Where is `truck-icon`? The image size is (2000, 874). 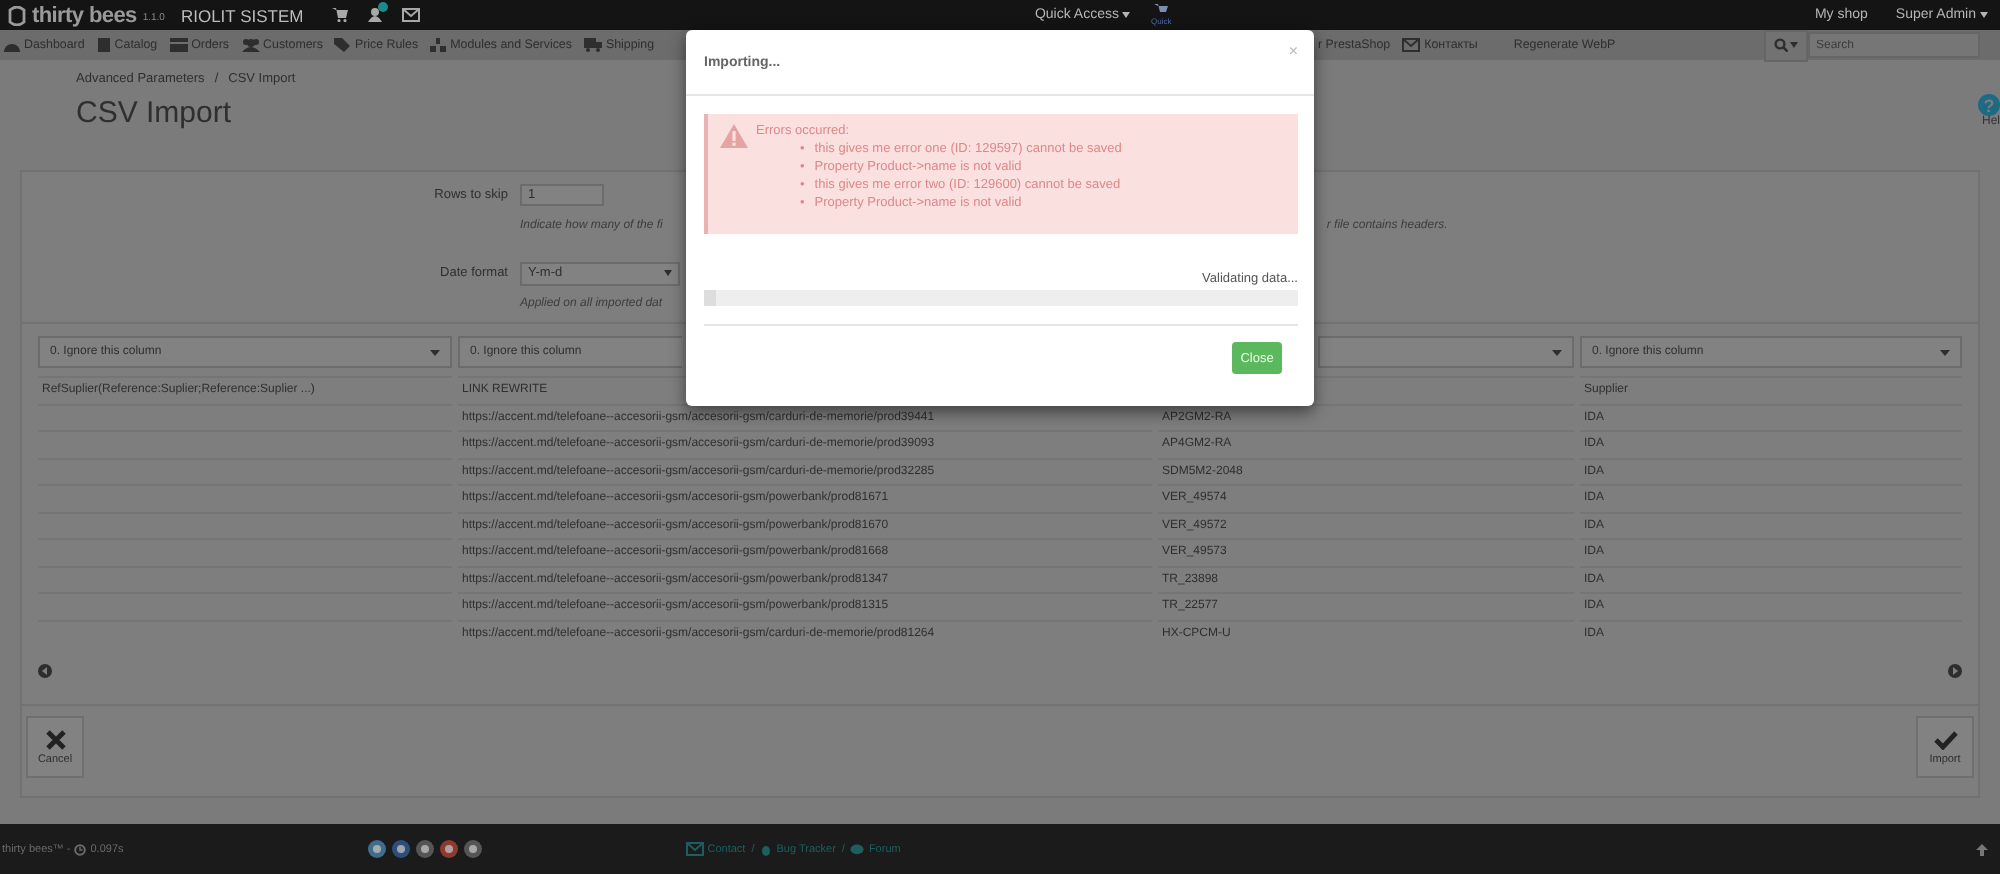 truck-icon is located at coordinates (592, 45).